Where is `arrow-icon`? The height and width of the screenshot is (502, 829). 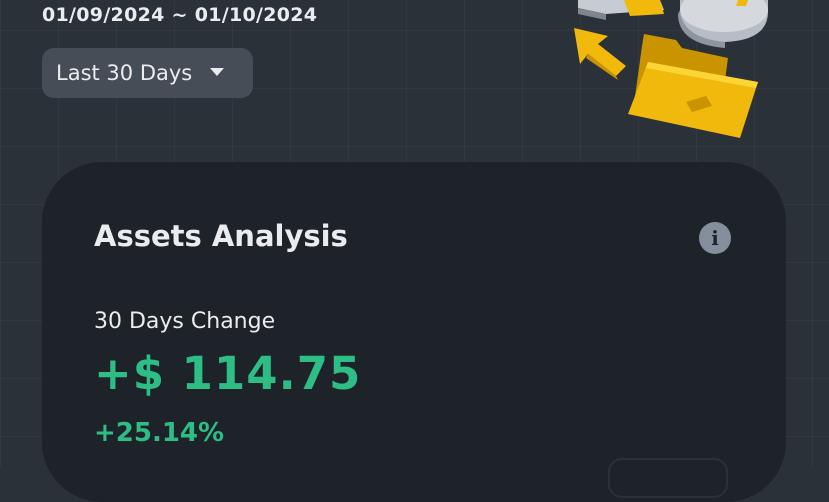
arrow-icon is located at coordinates (600, 54).